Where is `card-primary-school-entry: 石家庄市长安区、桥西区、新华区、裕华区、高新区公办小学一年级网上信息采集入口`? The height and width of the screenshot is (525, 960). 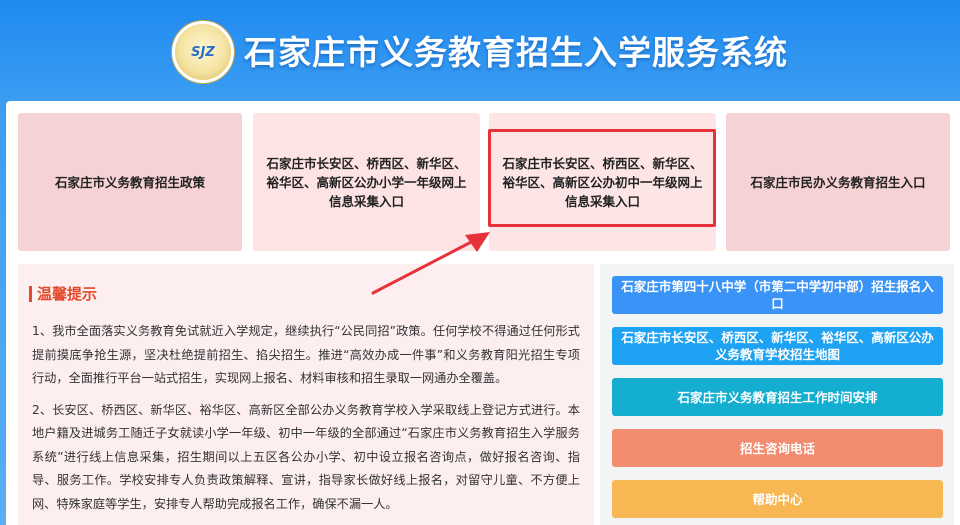
card-primary-school-entry: 石家庄市长安区、桥西区、新华区、裕华区、高新区公办小学一年级网上信息采集入口 is located at coordinates (366, 182).